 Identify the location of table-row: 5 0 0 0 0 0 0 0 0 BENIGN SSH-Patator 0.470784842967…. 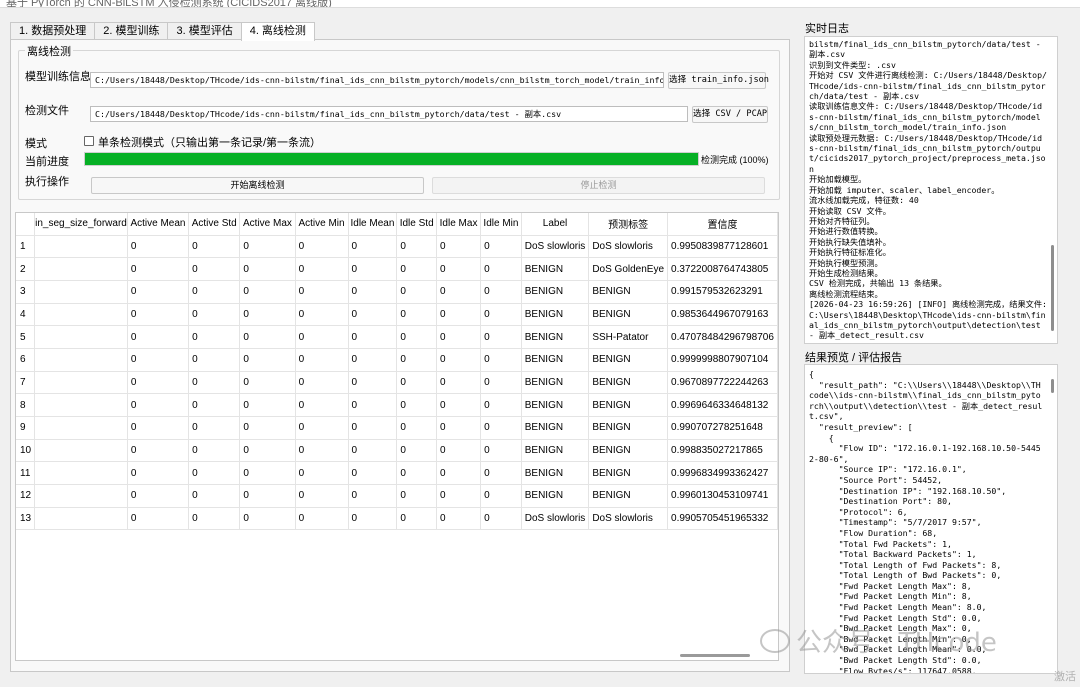
(397, 337).